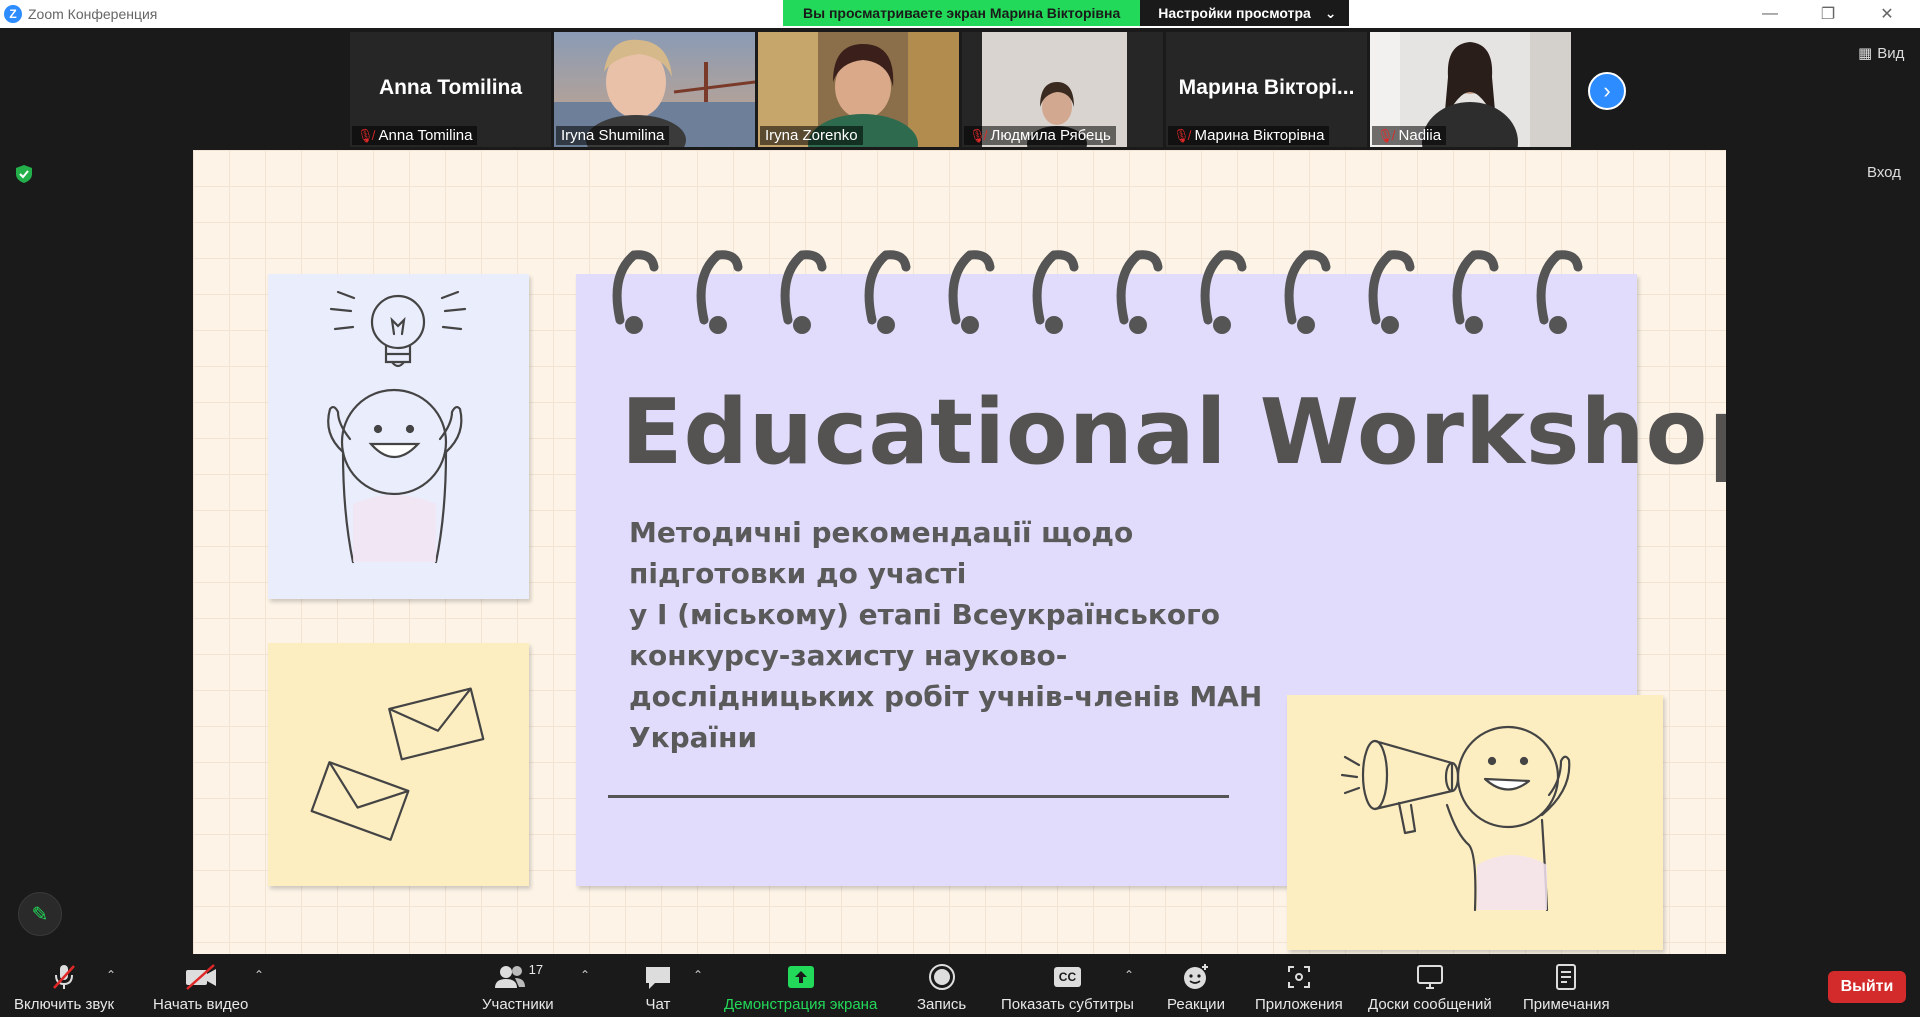  I want to click on sign-in-label: Вход, so click(1884, 172).